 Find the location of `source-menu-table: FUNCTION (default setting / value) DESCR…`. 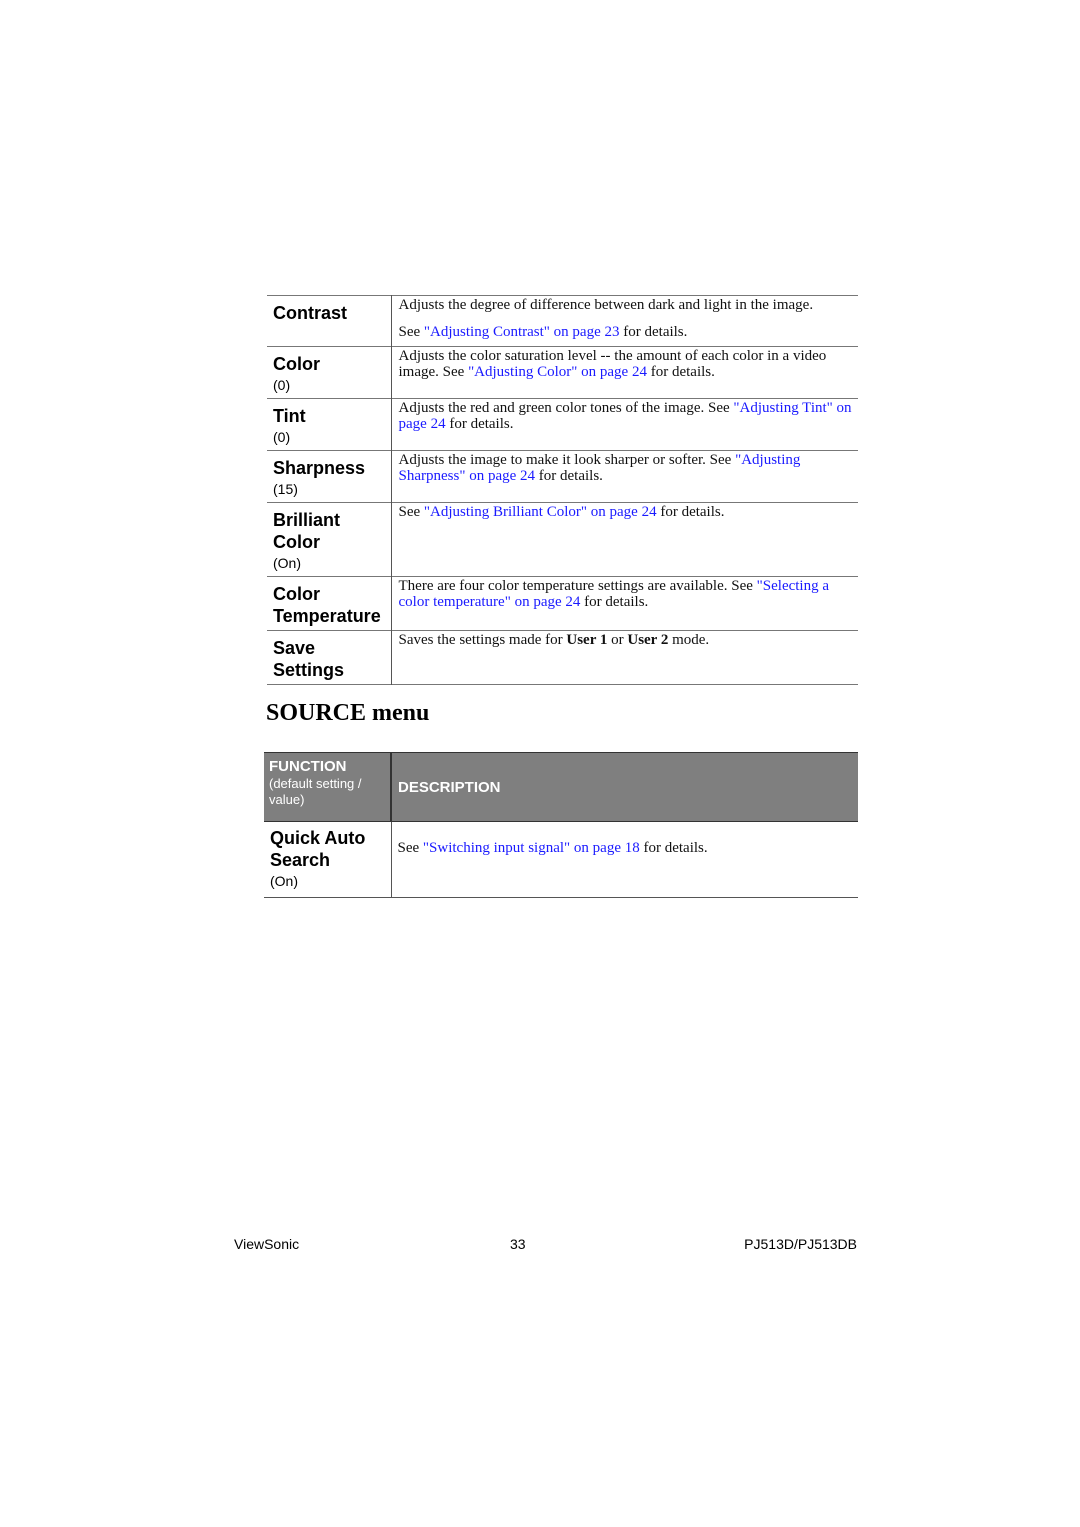

source-menu-table: FUNCTION (default setting / value) DESCR… is located at coordinates (561, 825).